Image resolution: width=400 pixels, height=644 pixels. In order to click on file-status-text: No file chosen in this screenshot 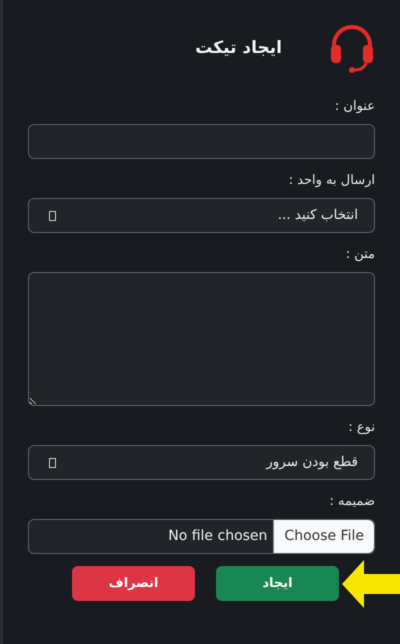, I will do `click(218, 536)`.